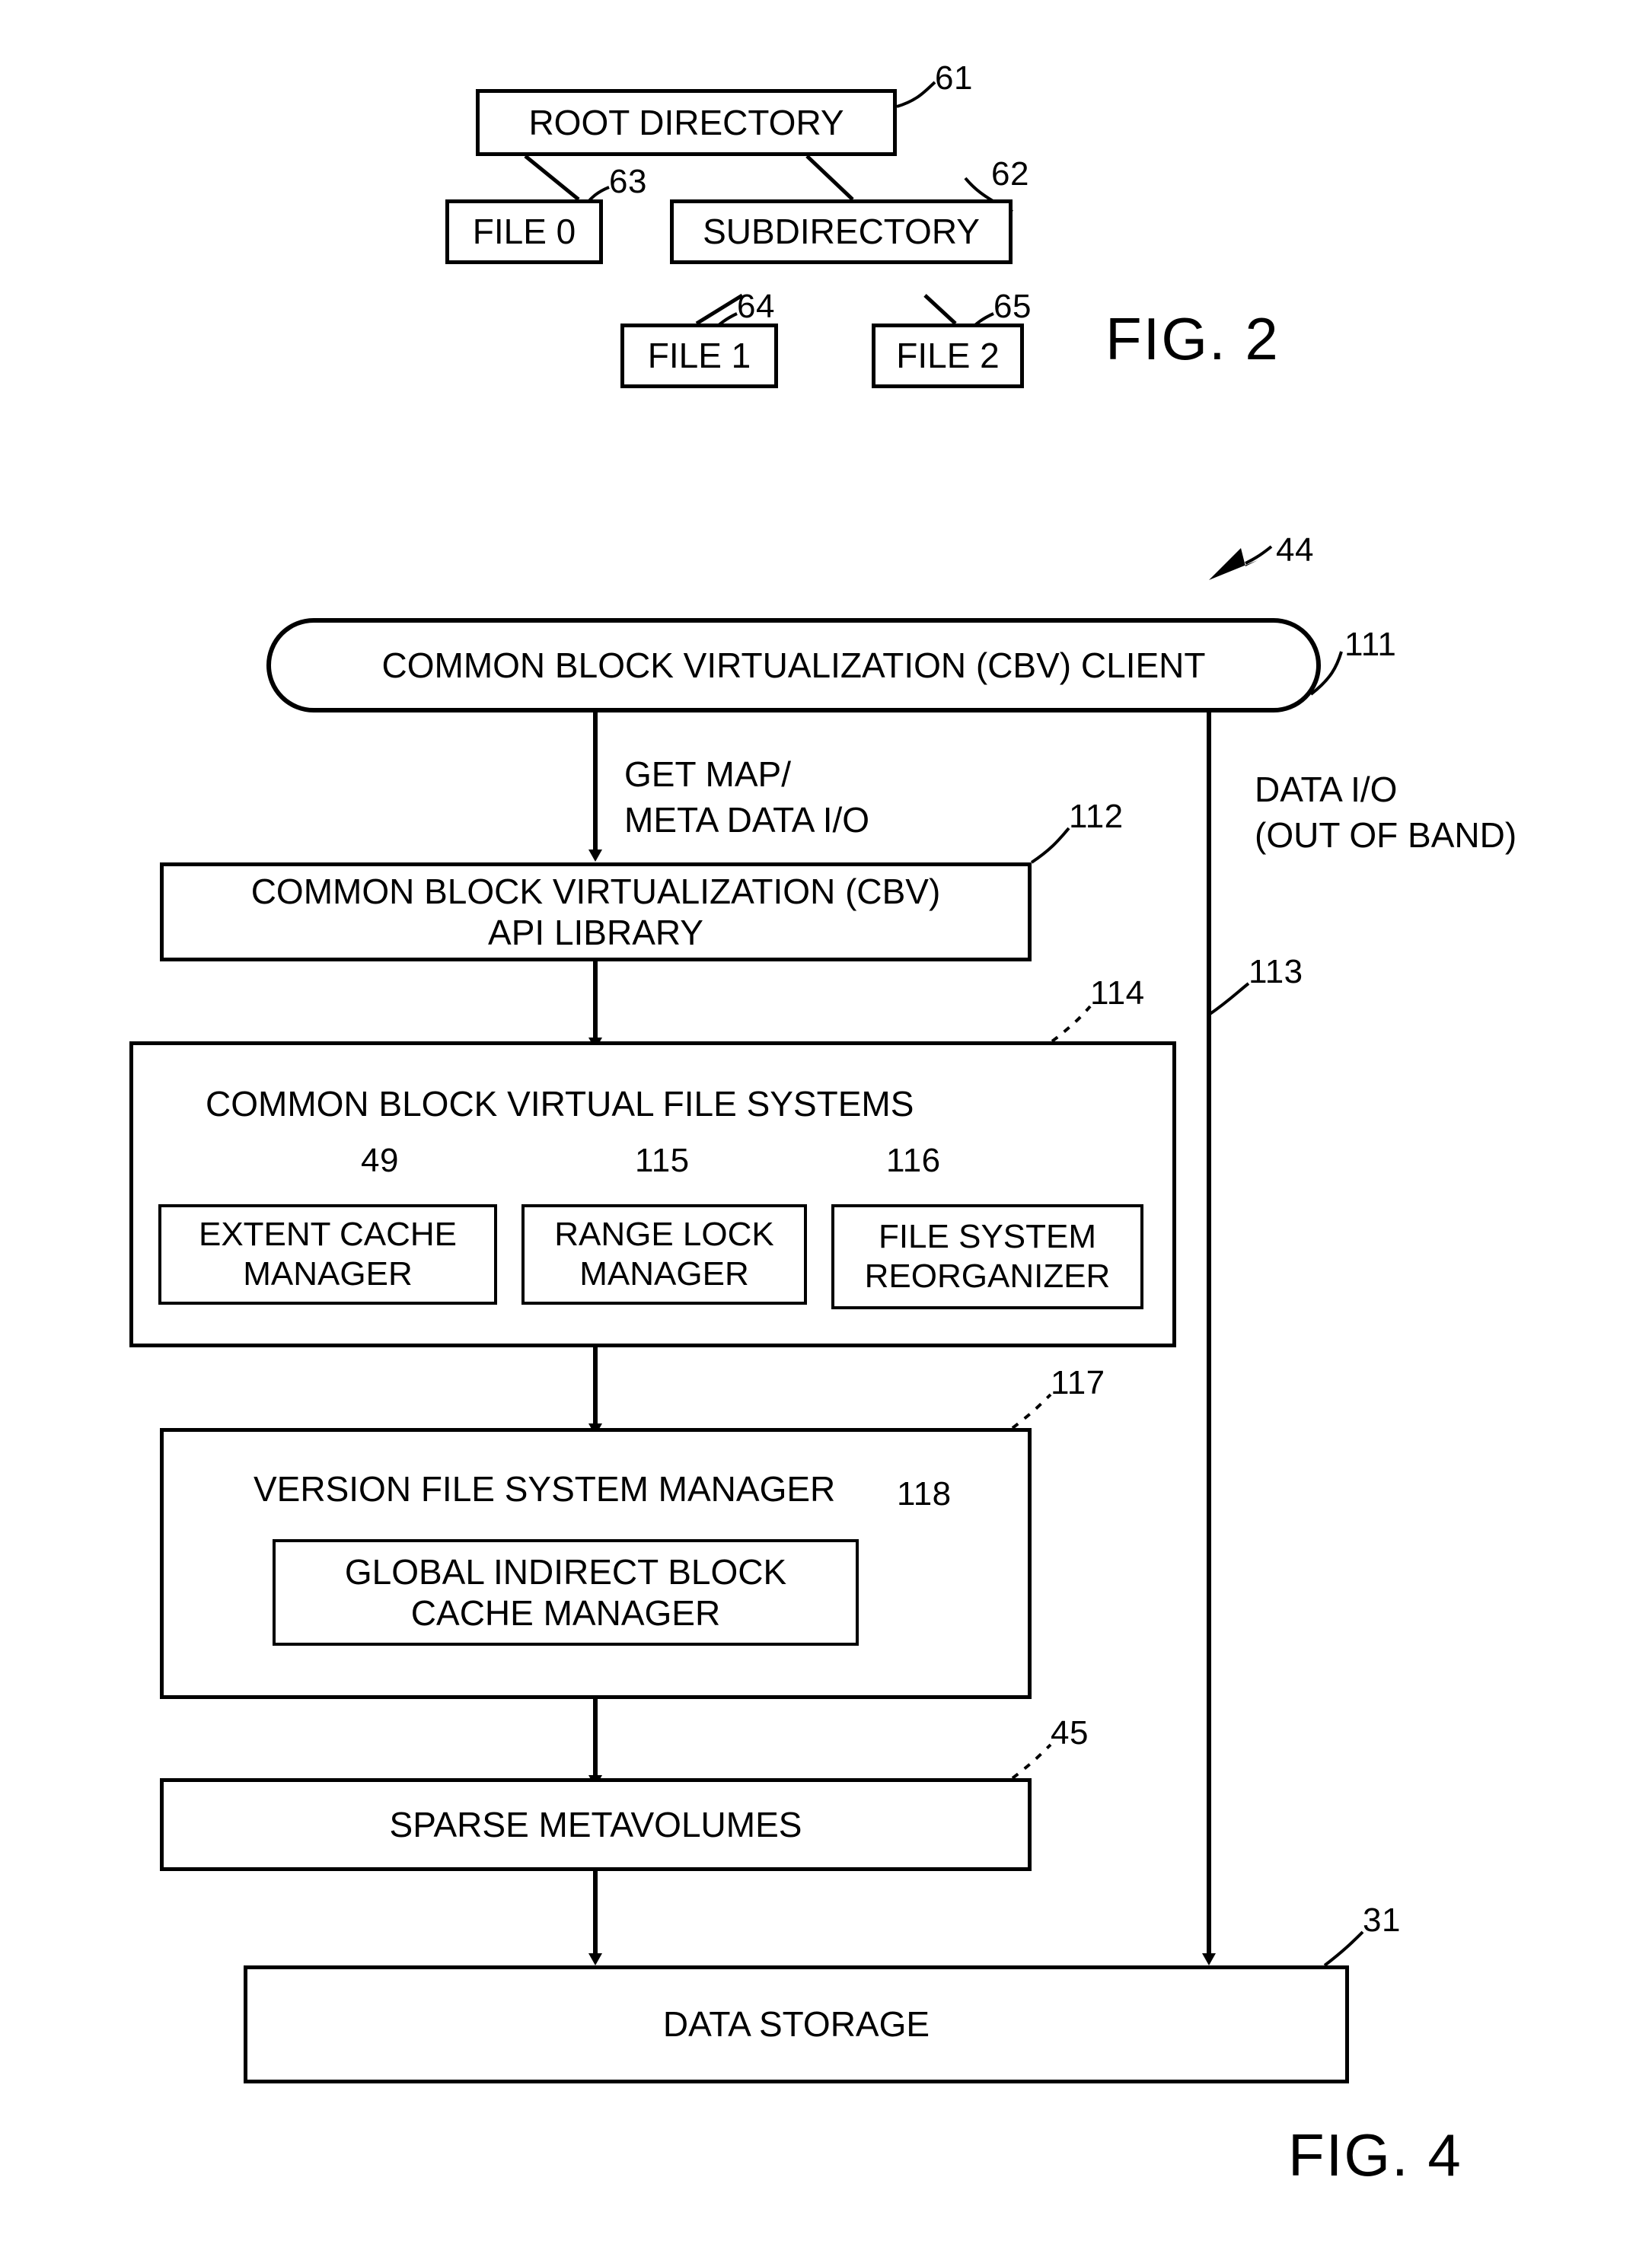 This screenshot has height=2241, width=1652. Describe the element at coordinates (1295, 550) in the screenshot. I see `fig4-ref-44: 44` at that location.